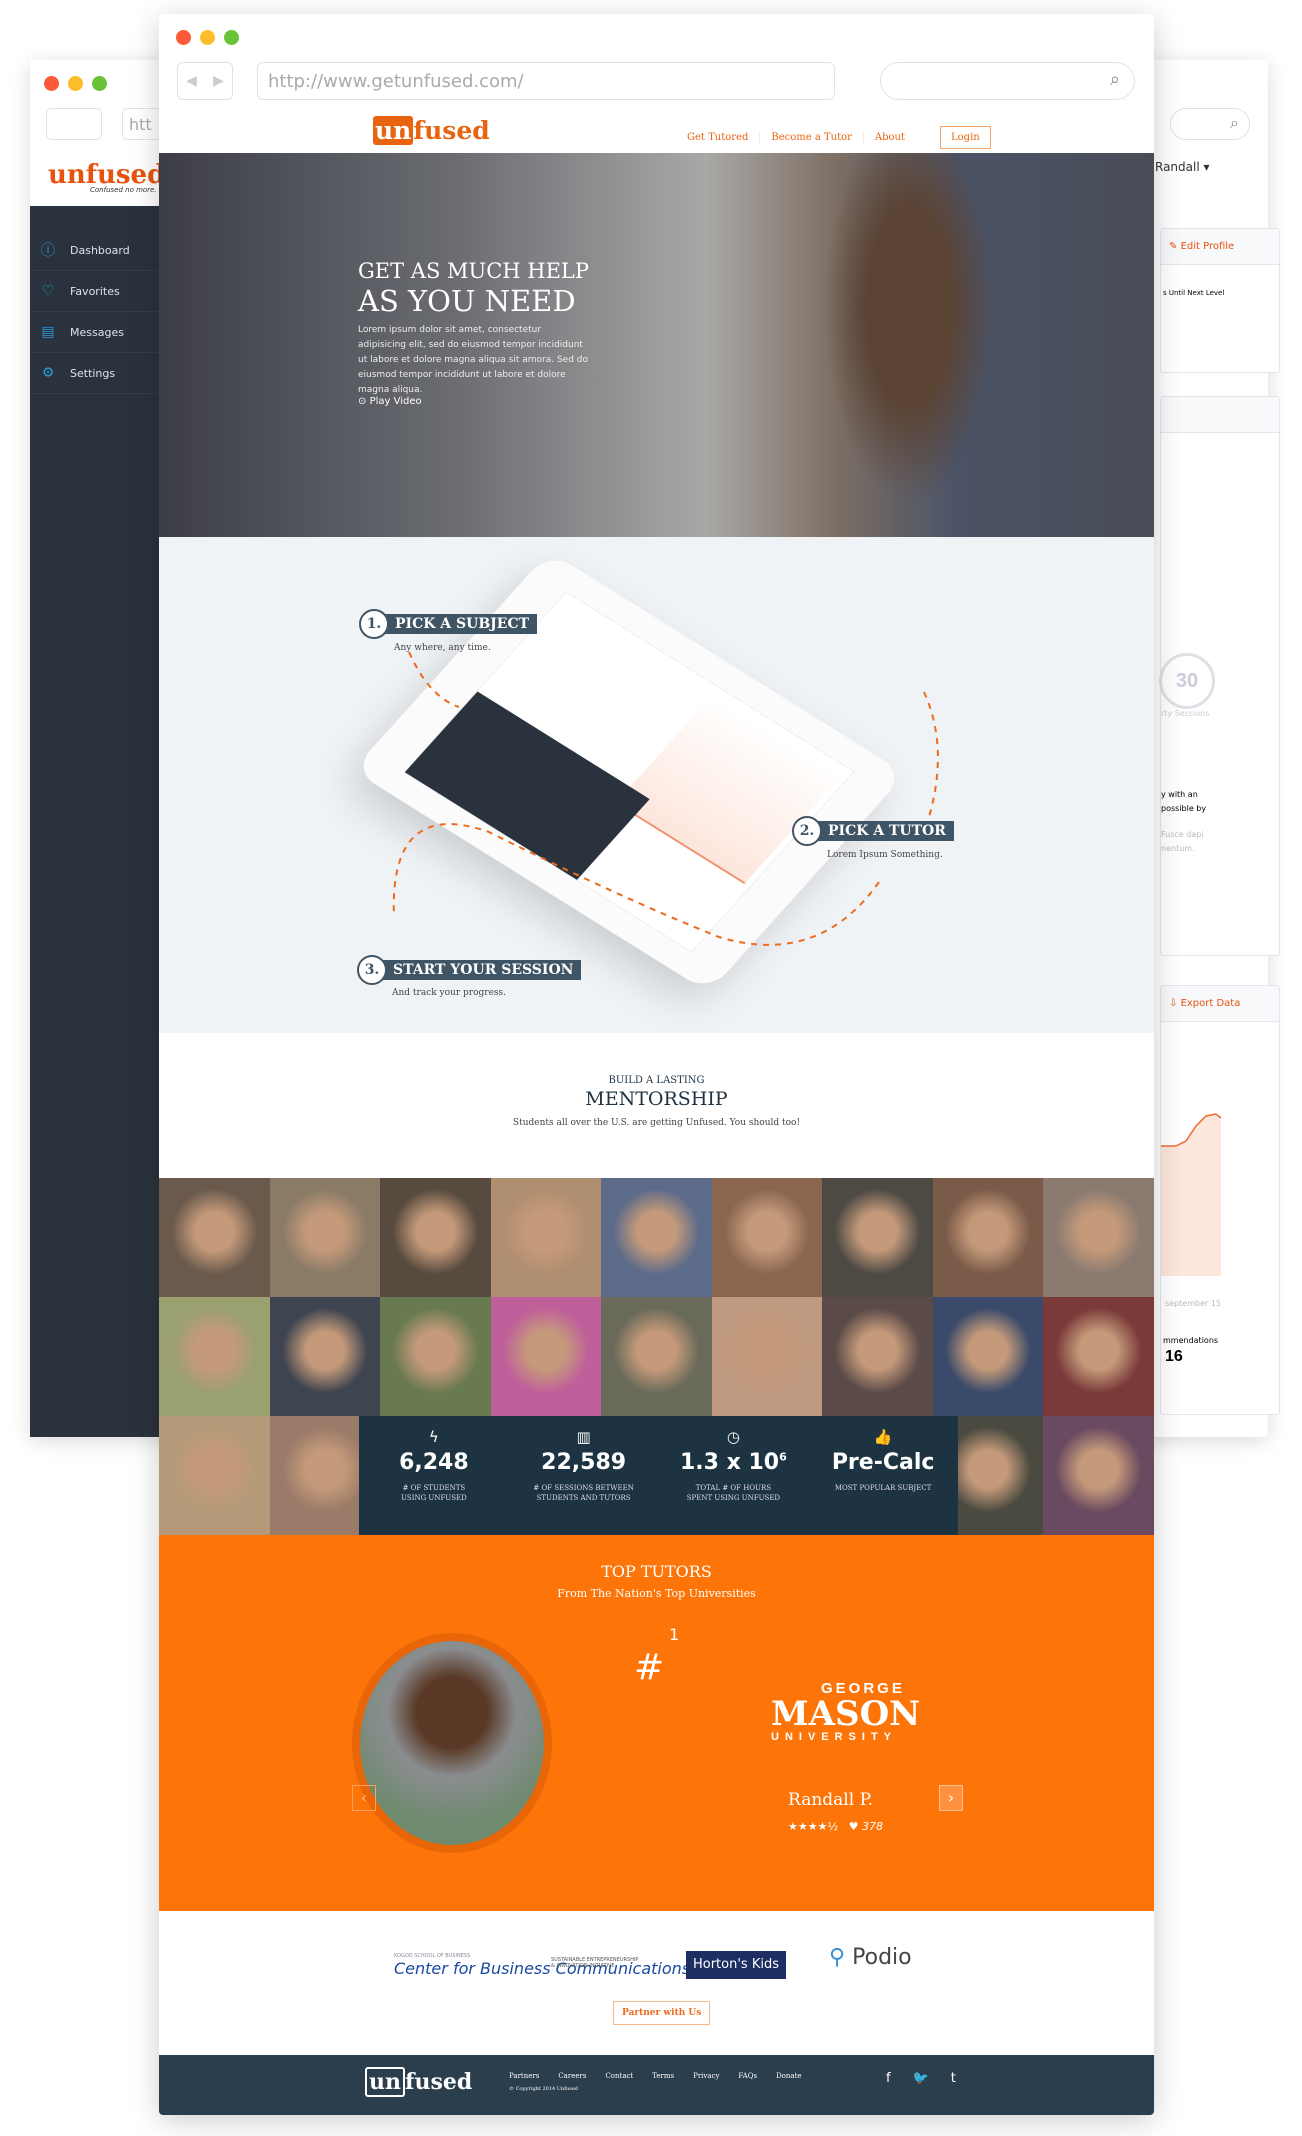 The height and width of the screenshot is (2136, 1302). What do you see at coordinates (205, 81) in the screenshot?
I see `nav-buttons: ◀ ▶` at bounding box center [205, 81].